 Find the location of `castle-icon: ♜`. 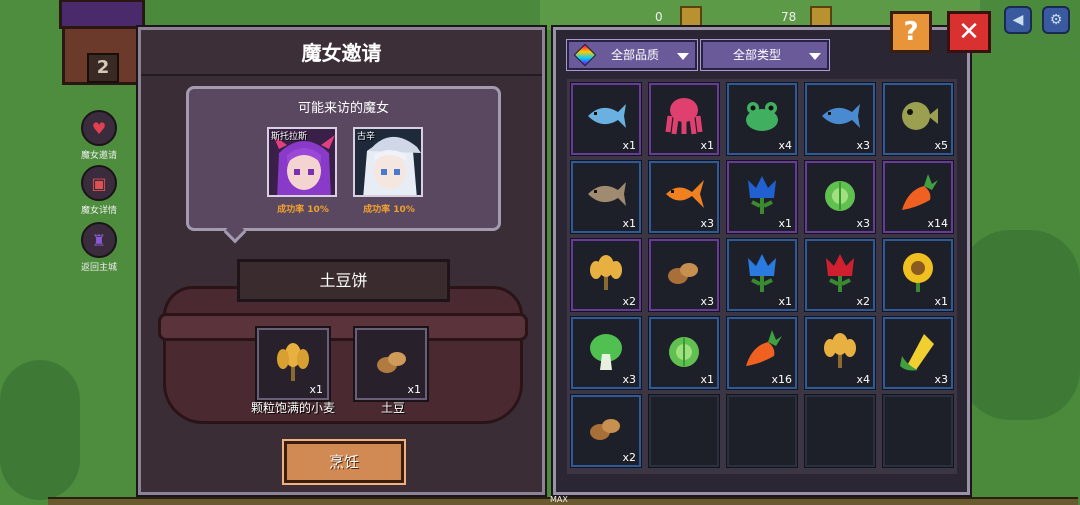

castle-icon: ♜ is located at coordinates (99, 240).